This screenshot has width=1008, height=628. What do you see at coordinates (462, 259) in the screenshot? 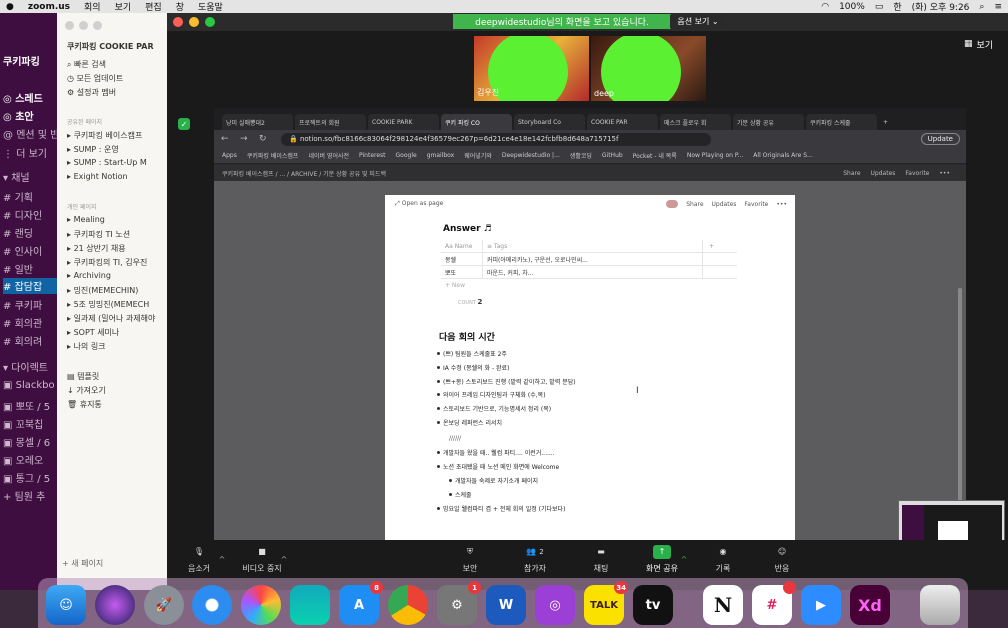
I see `table-cell: 몽쉘` at bounding box center [462, 259].